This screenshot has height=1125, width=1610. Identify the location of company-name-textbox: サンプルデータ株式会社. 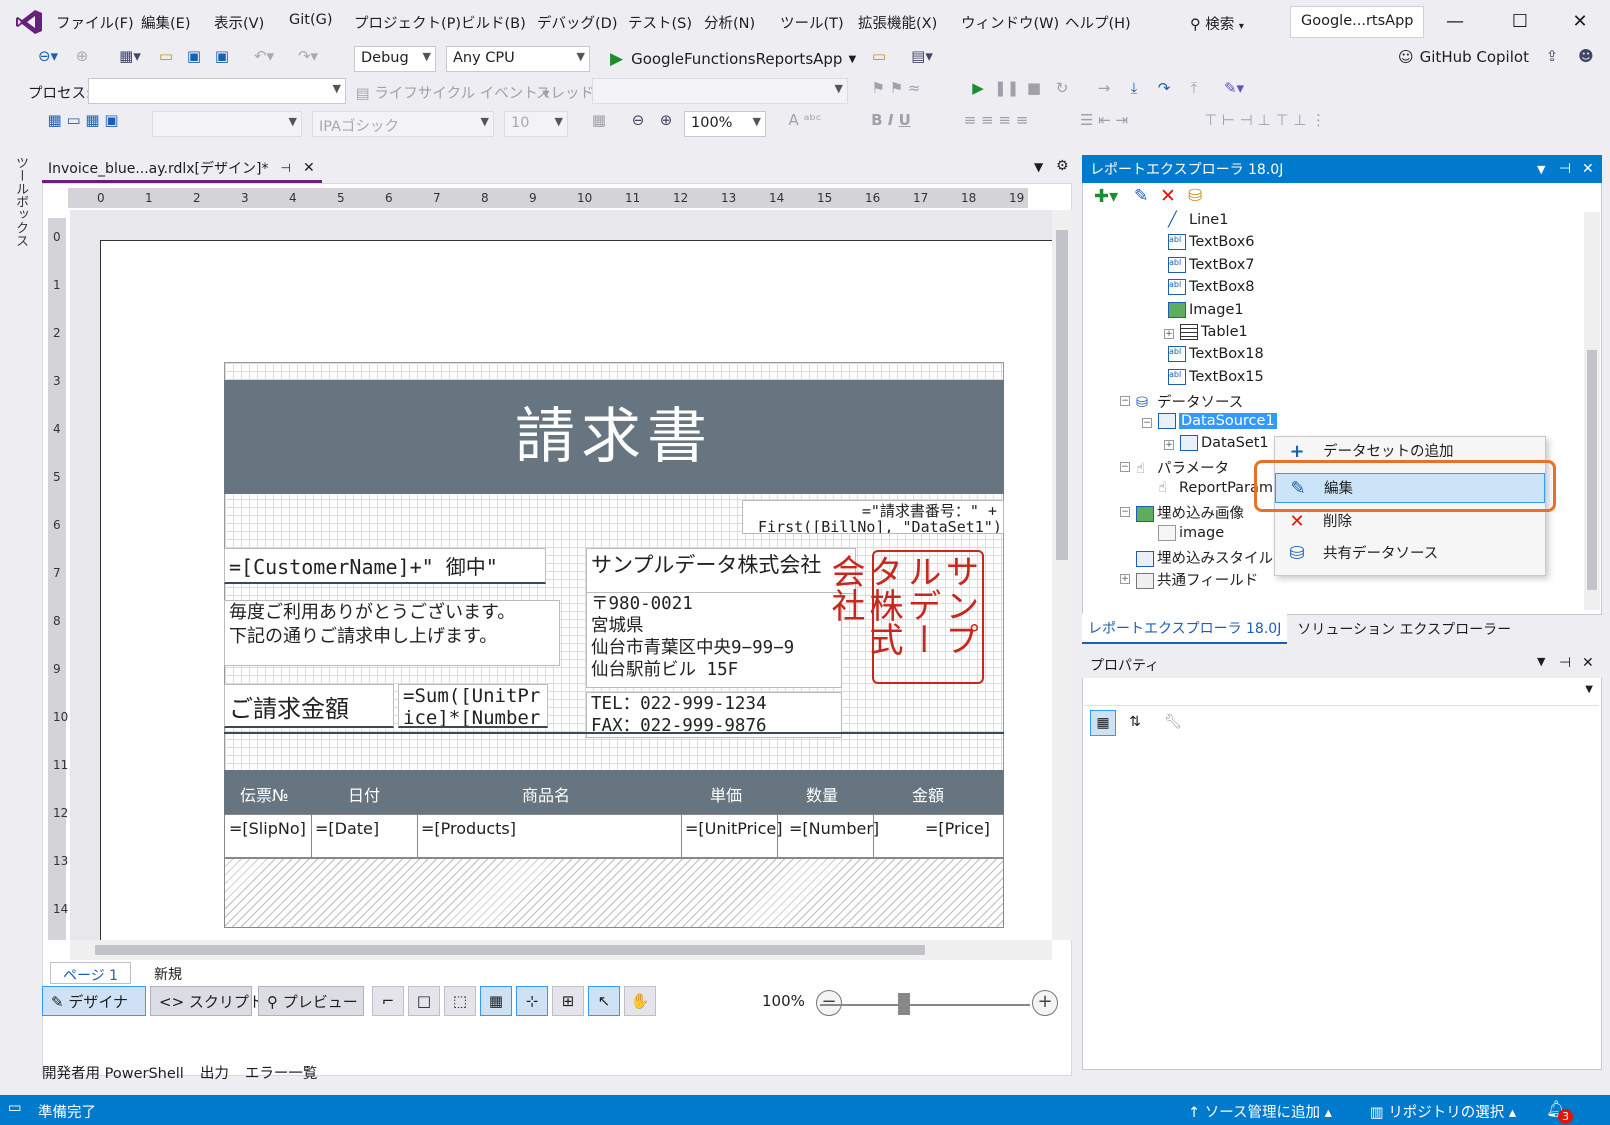
(721, 571).